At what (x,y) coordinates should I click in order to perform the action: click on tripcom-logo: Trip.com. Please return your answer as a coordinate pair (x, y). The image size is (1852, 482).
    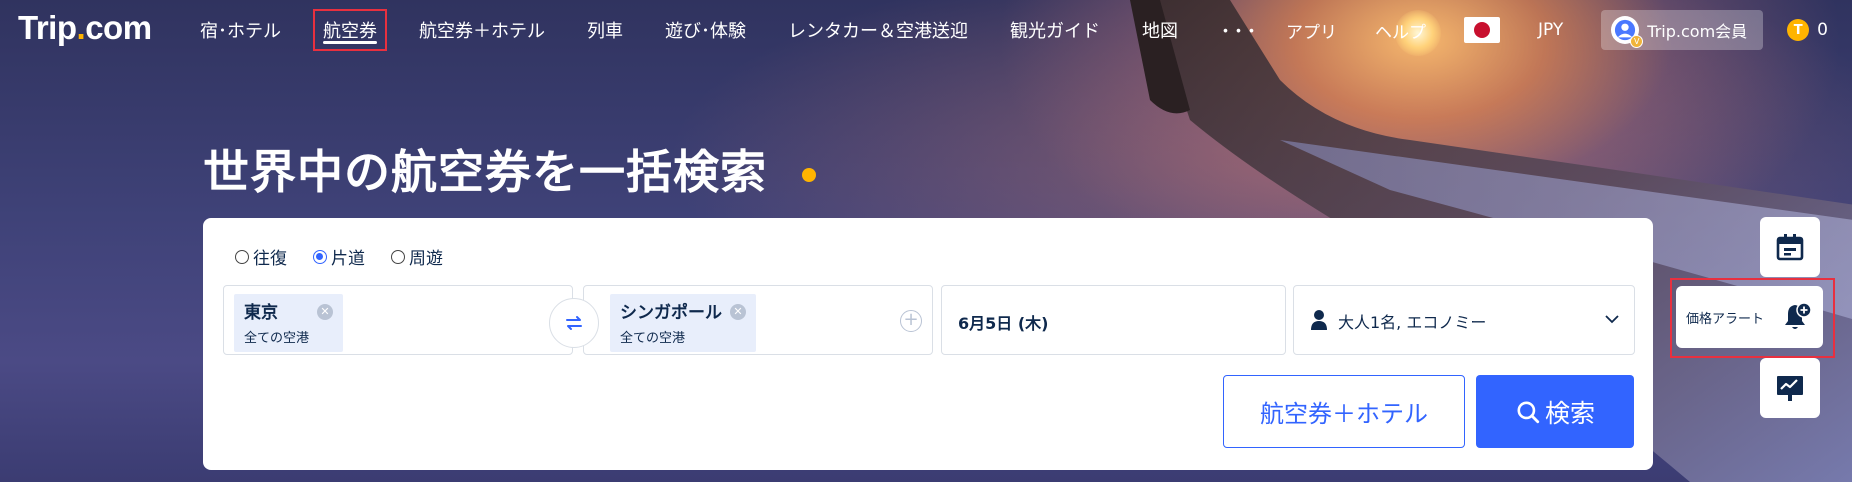
    Looking at the image, I should click on (85, 28).